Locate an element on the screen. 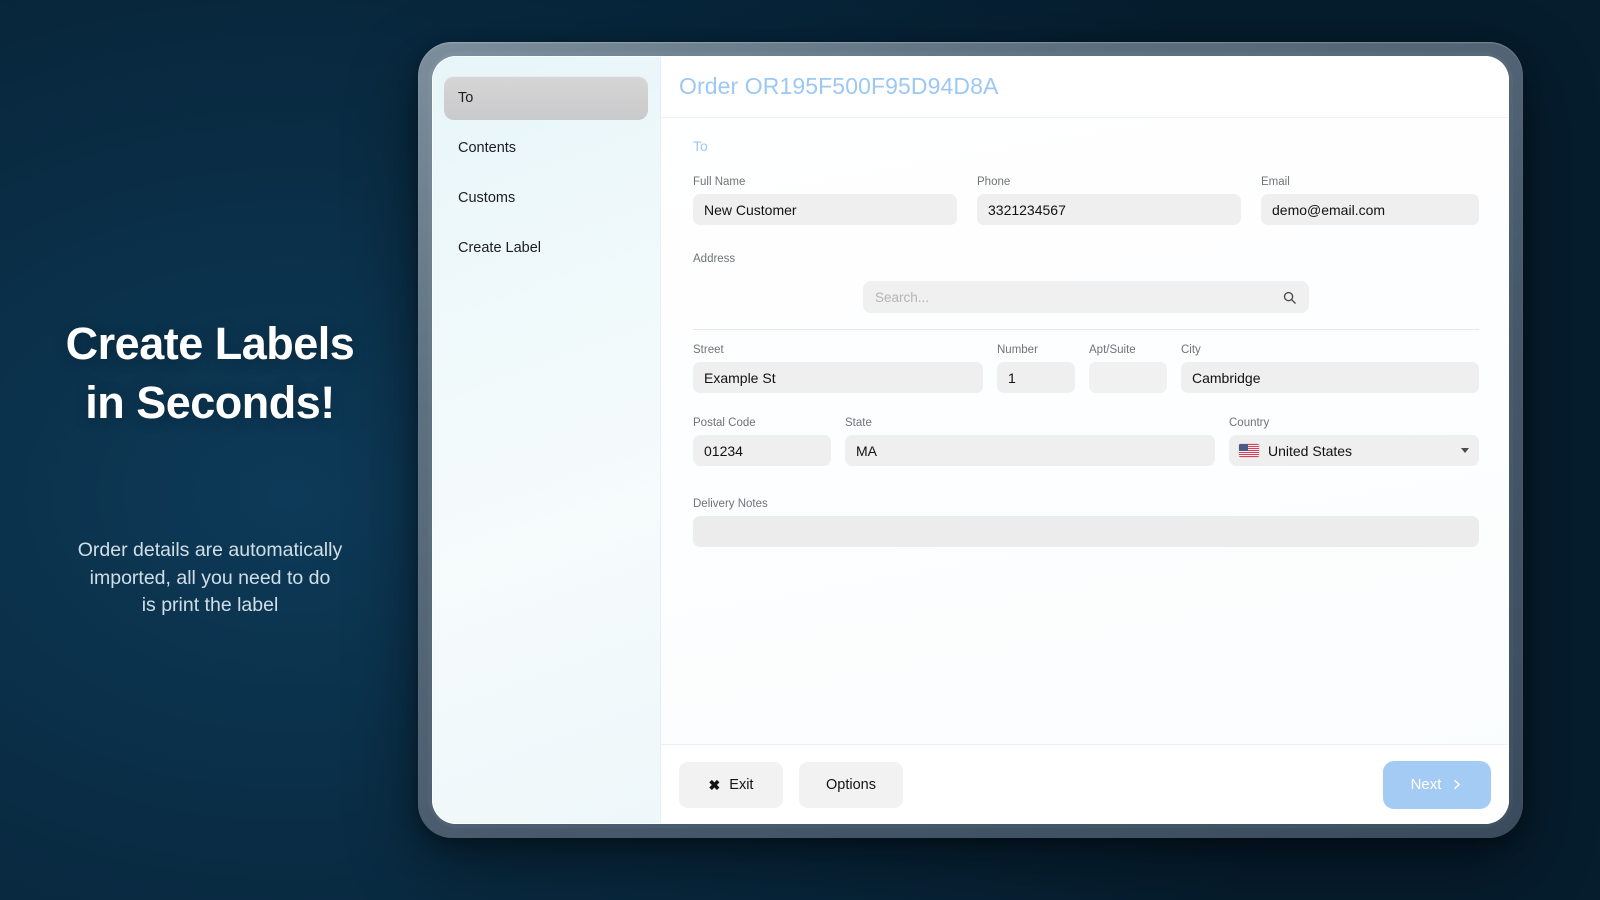  exit-button: ✖ Exit is located at coordinates (731, 784).